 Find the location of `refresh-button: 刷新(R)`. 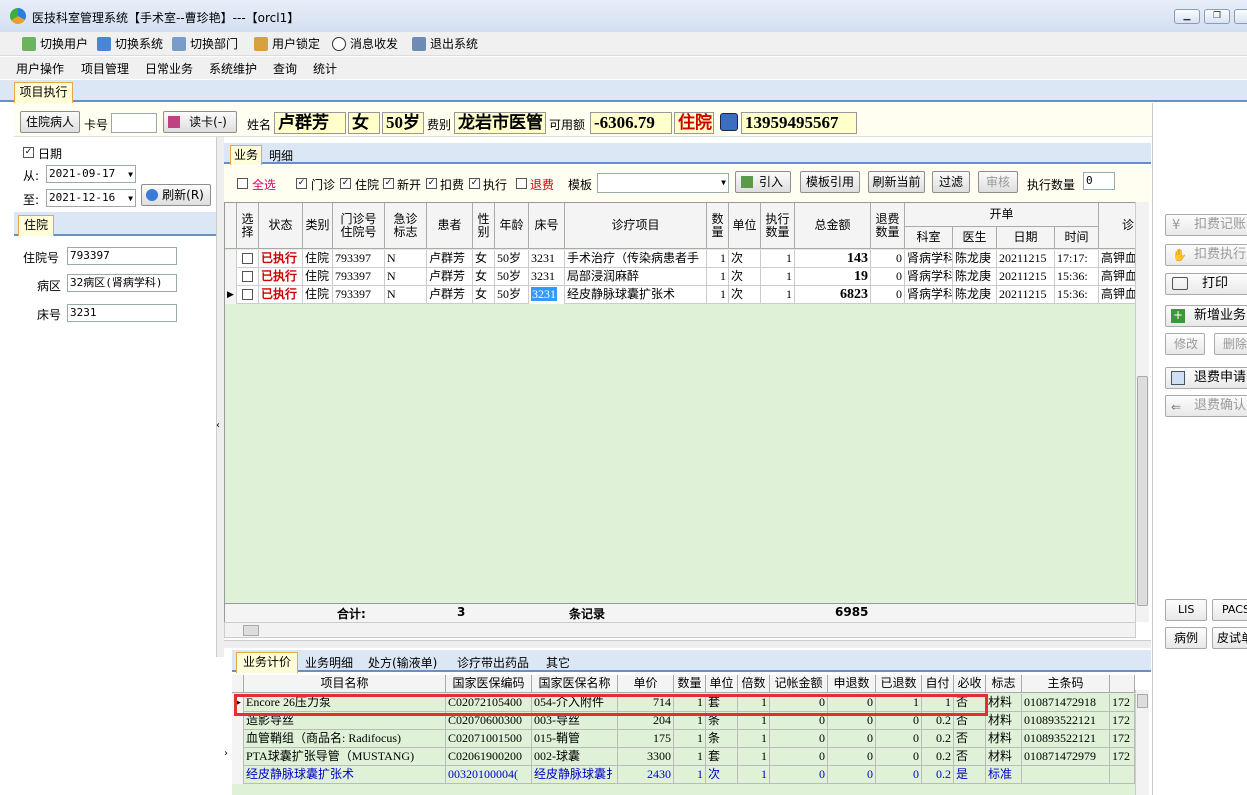

refresh-button: 刷新(R) is located at coordinates (176, 195).